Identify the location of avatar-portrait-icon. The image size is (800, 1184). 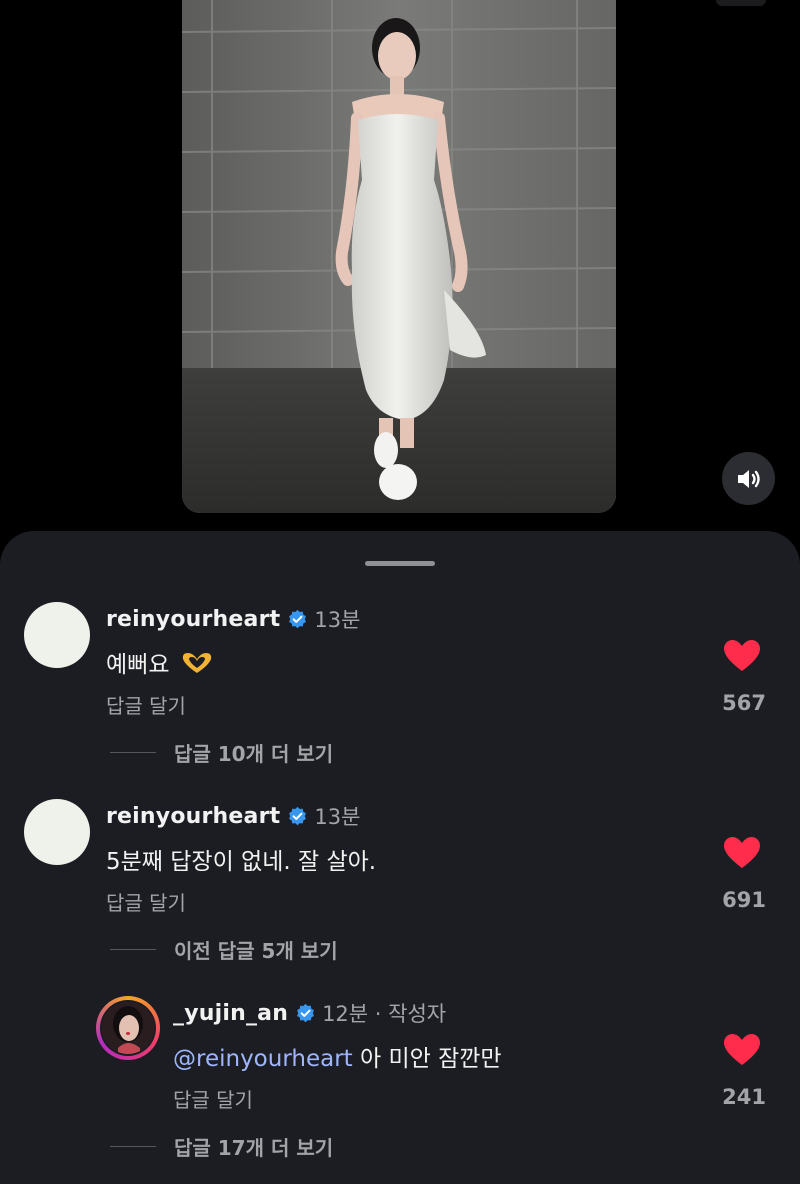
(128, 1028).